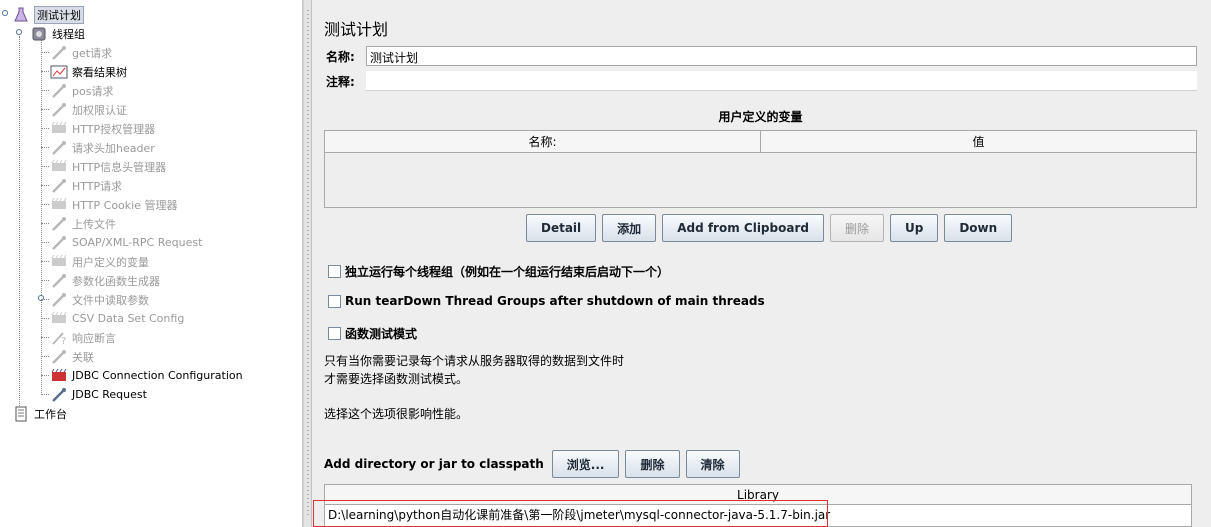  I want to click on name-field: 测试计划, so click(781, 56).